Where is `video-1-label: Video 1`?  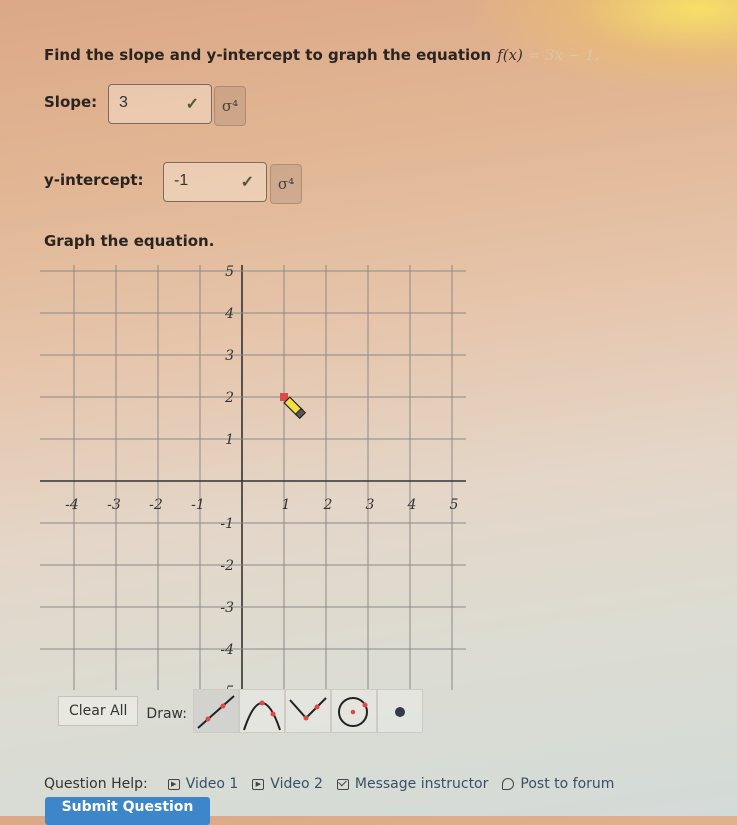
video-1-label: Video 1 is located at coordinates (212, 784).